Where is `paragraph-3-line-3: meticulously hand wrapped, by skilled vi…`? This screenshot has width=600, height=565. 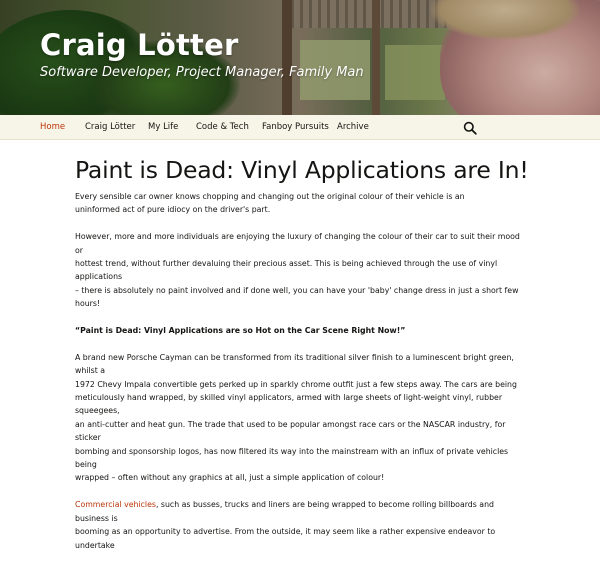 paragraph-3-line-3: meticulously hand wrapped, by skilled vi… is located at coordinates (289, 404).